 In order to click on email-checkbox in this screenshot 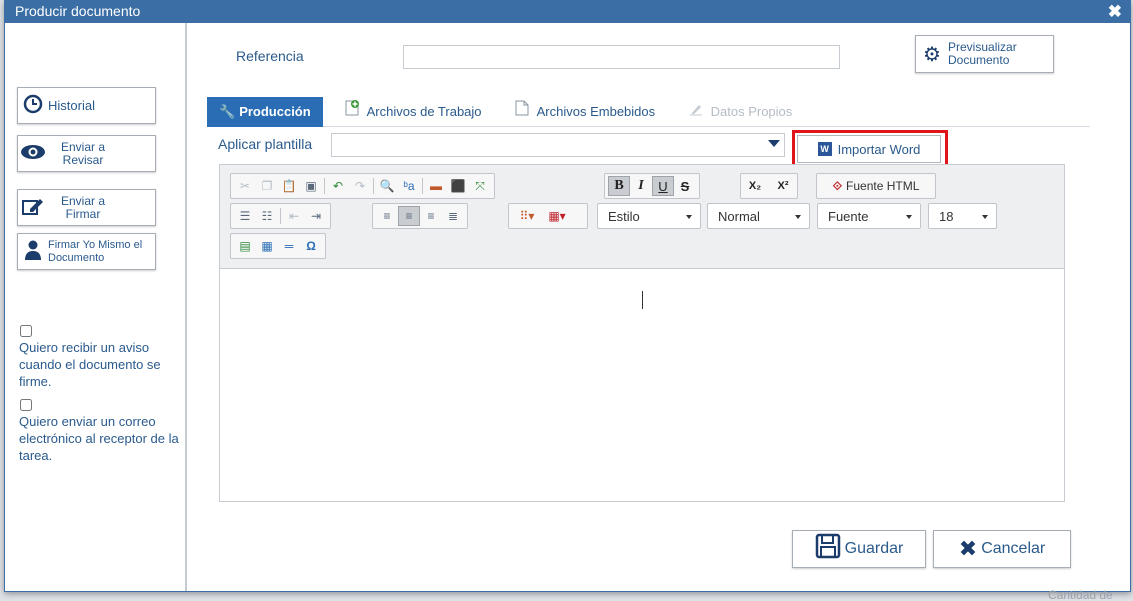, I will do `click(26, 405)`.